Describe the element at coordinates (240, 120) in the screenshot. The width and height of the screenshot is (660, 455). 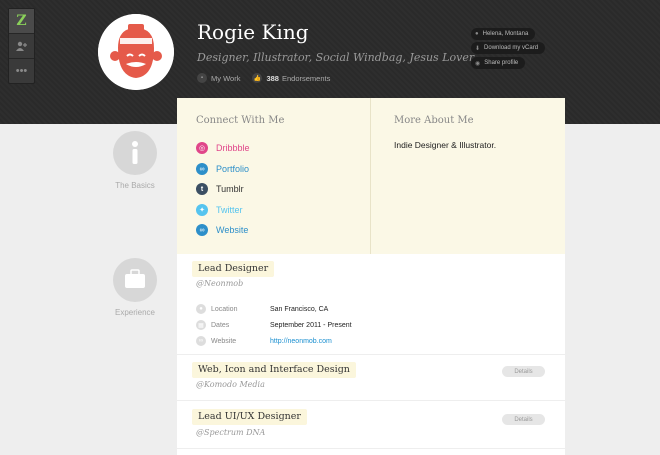
I see `connect-title: Connect With Me` at that location.